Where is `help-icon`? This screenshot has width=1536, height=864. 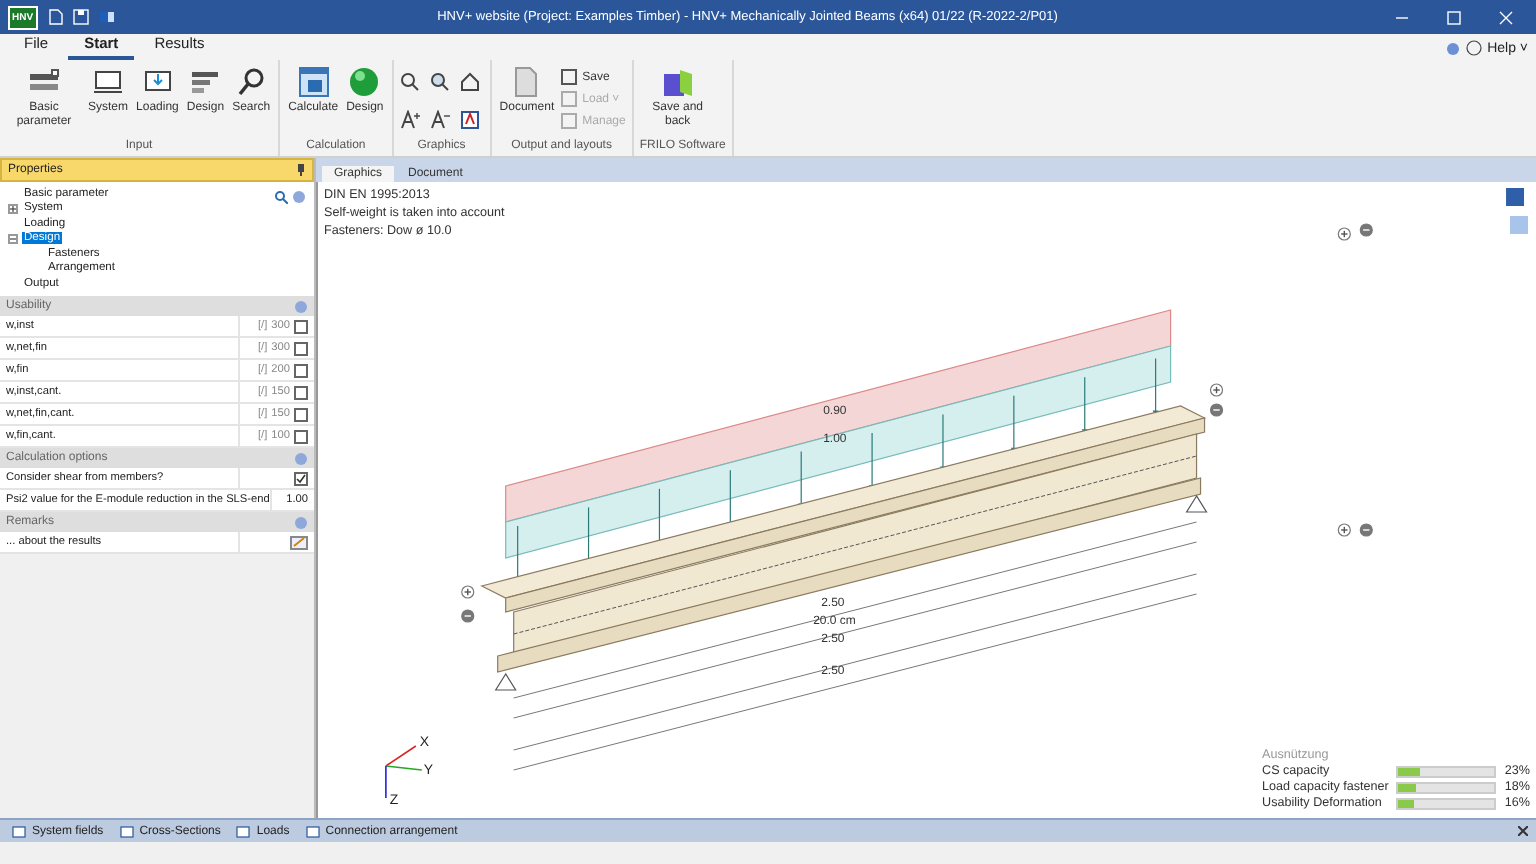
help-icon is located at coordinates (1473, 48).